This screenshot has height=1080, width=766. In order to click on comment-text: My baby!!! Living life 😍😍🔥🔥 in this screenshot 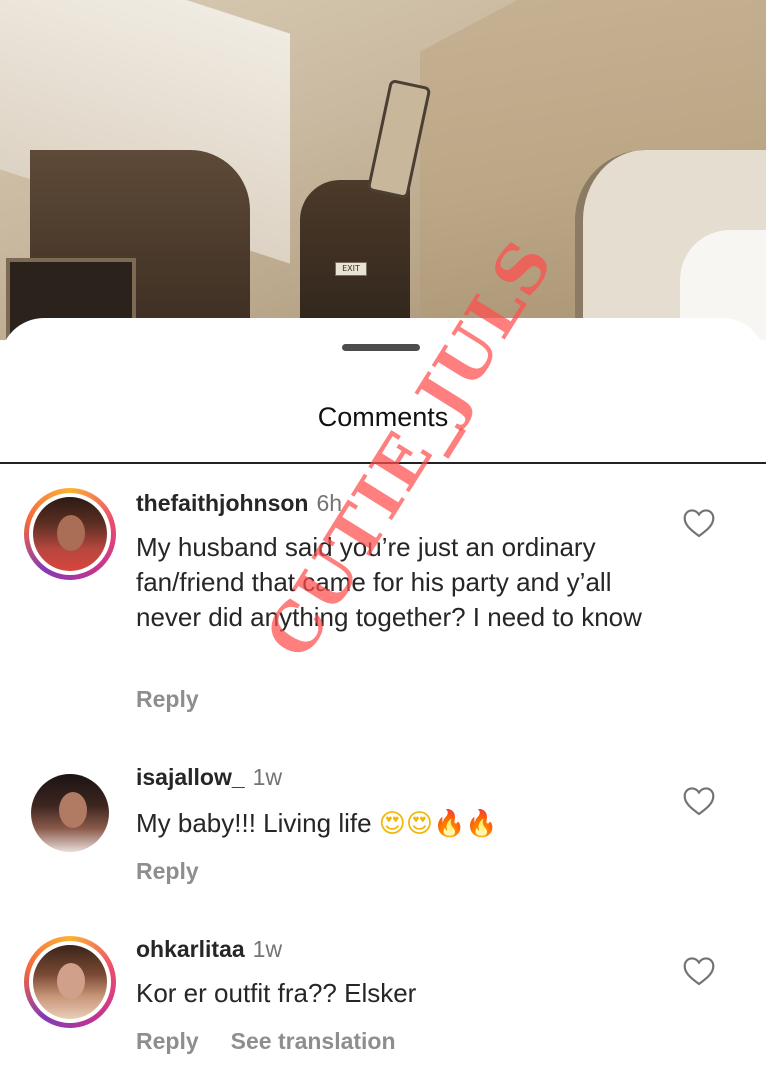, I will do `click(317, 823)`.